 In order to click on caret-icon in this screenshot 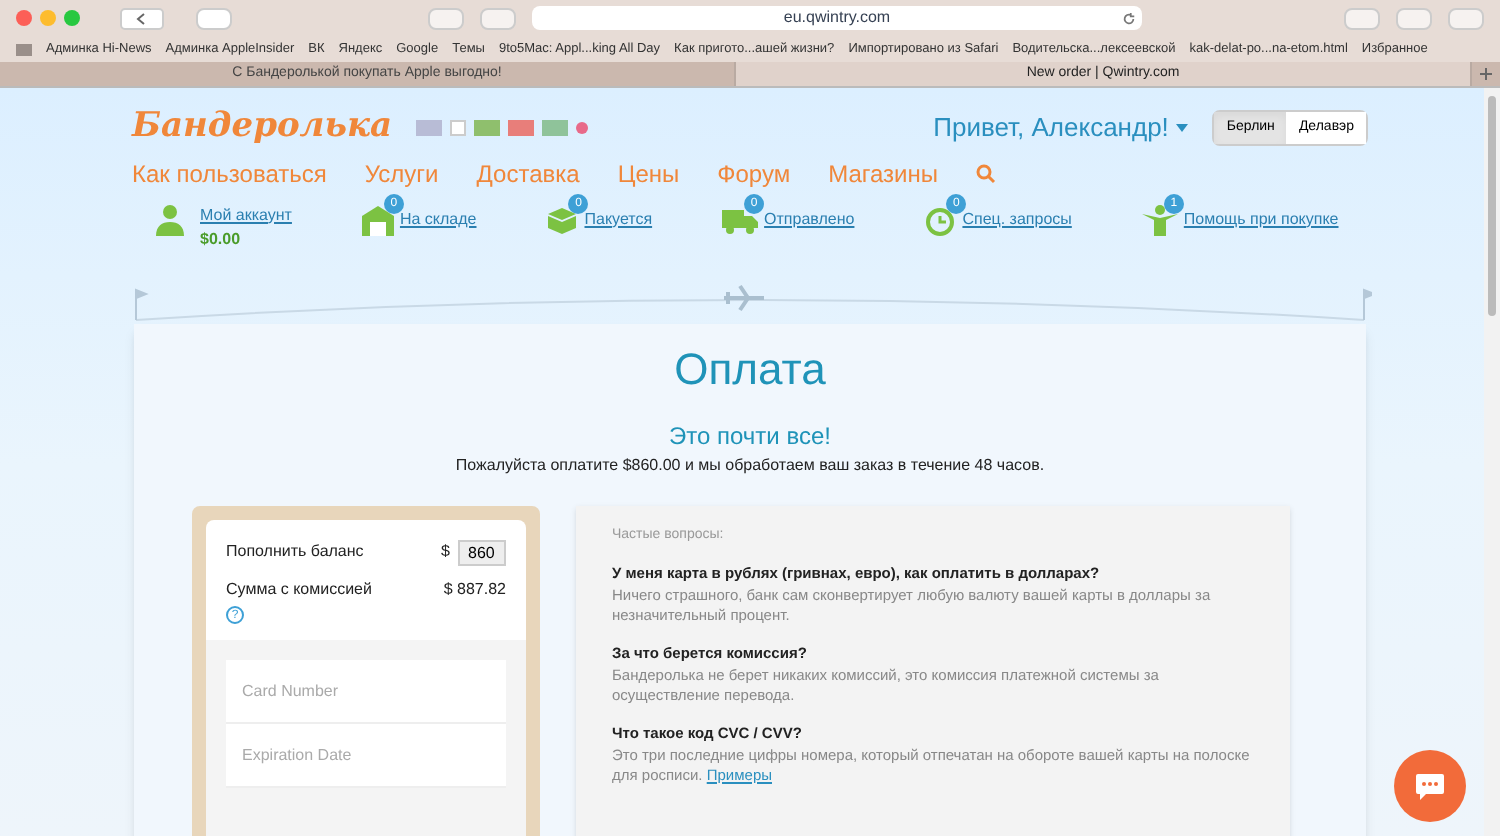, I will do `click(1182, 127)`.